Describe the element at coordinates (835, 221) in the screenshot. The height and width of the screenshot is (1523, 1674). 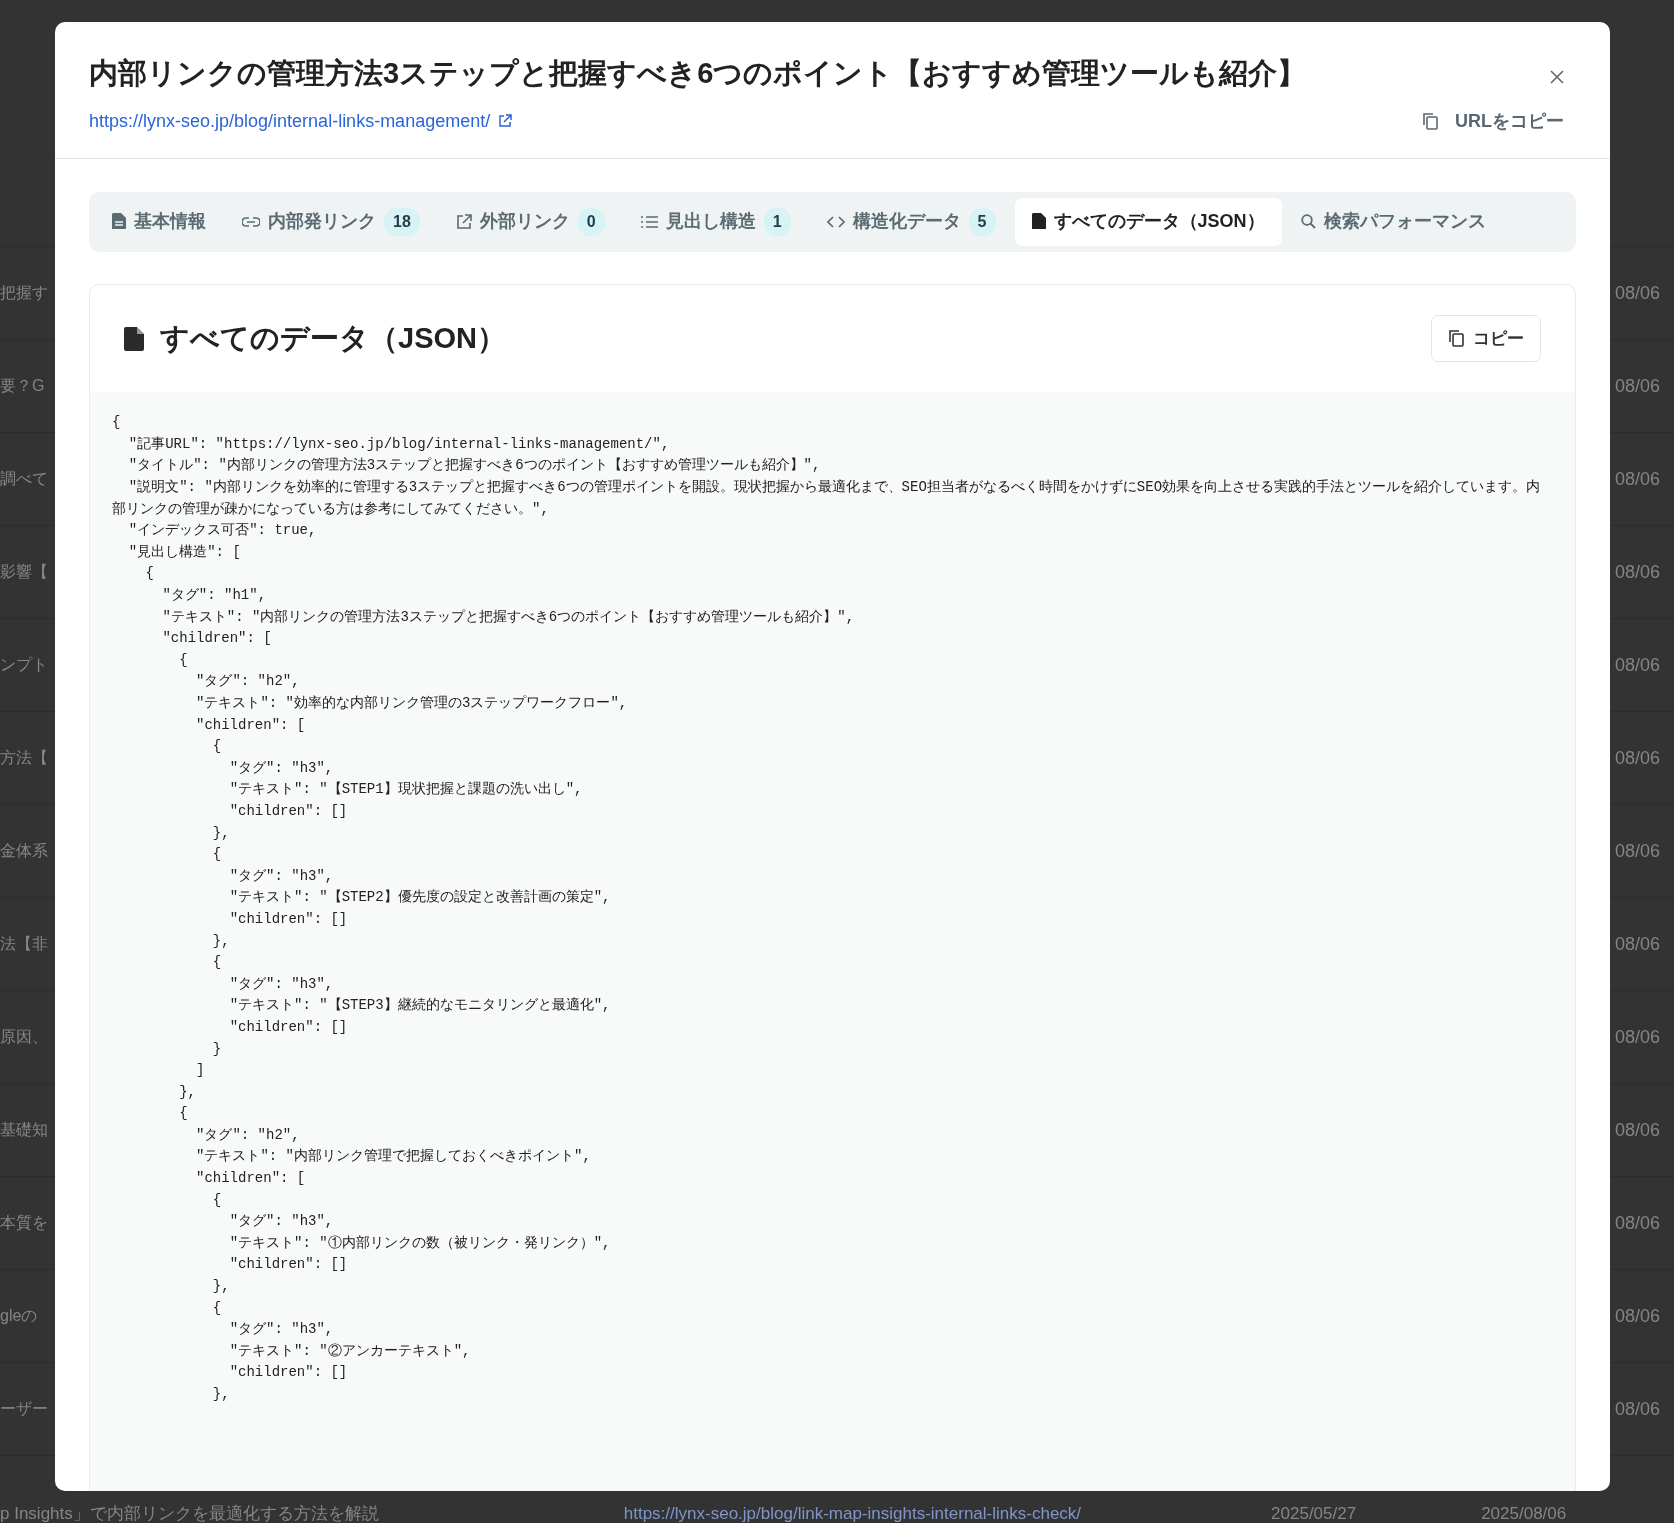
I see `code-icon` at that location.